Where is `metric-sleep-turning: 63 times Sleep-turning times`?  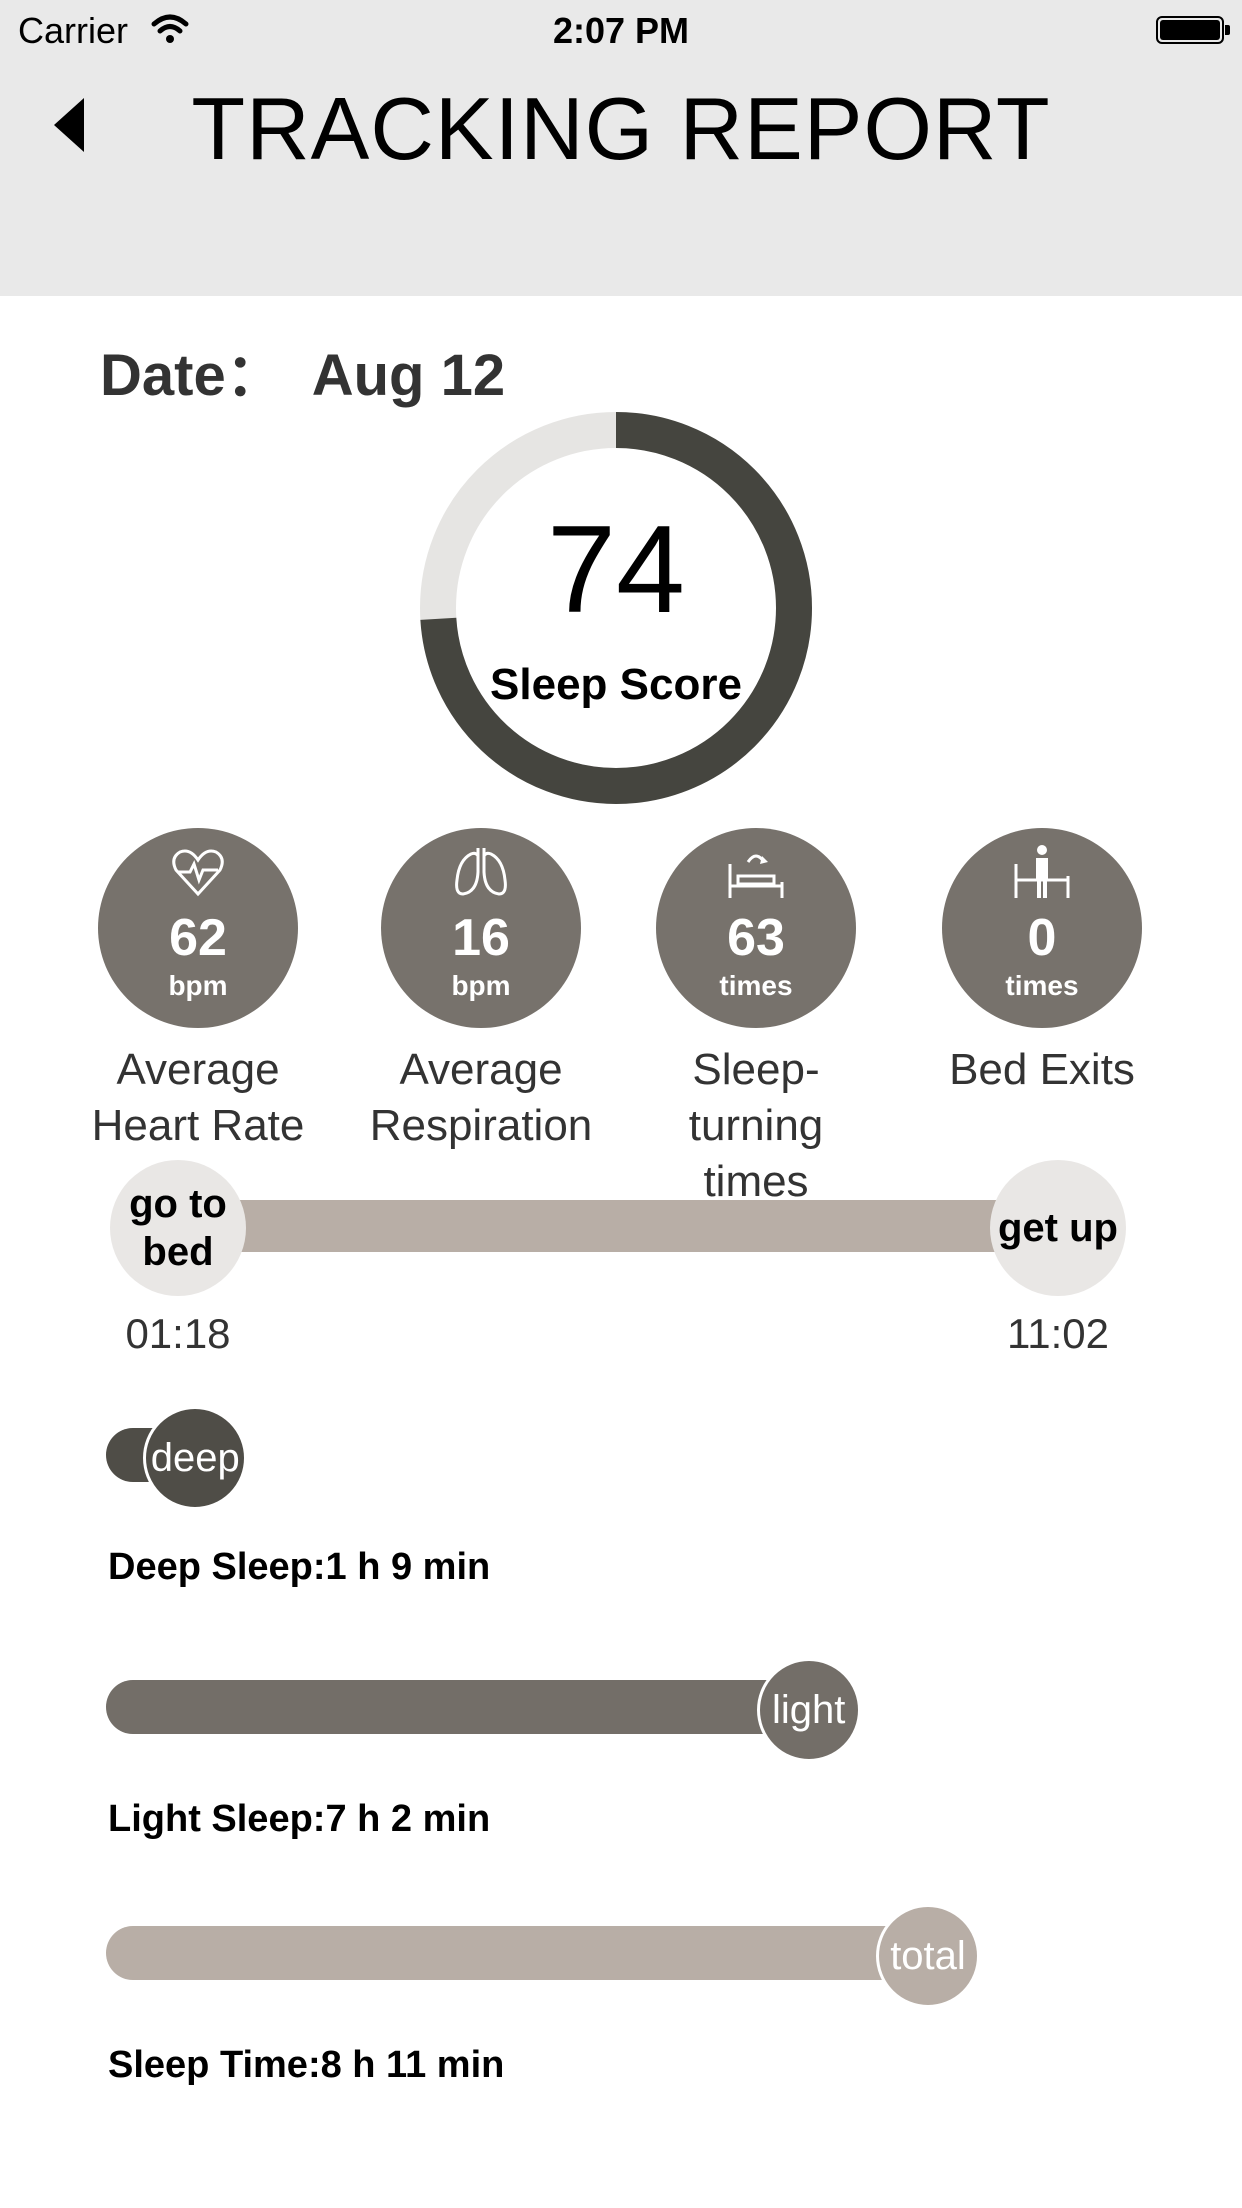
metric-sleep-turning: 63 times Sleep-turning times is located at coordinates (756, 1019).